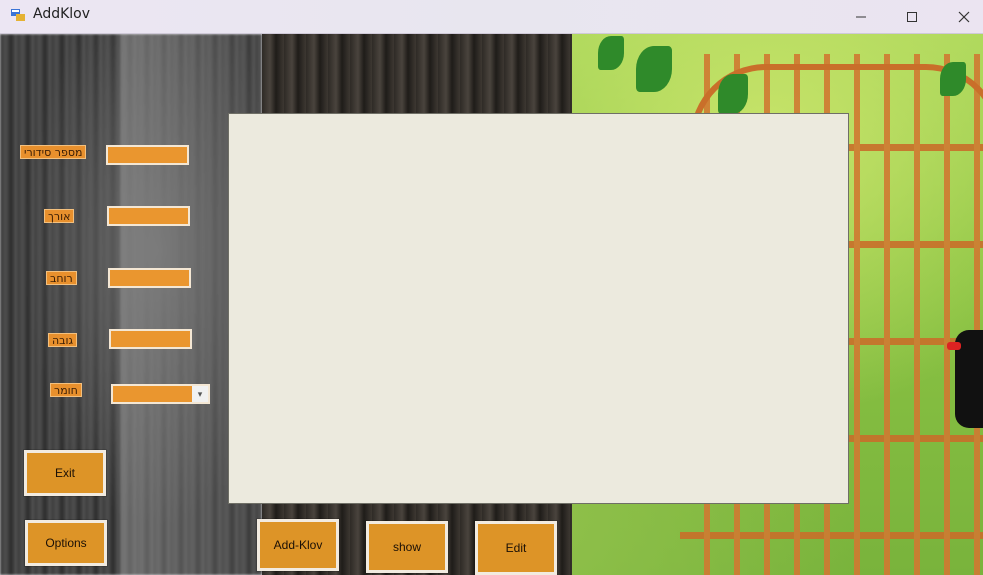  Describe the element at coordinates (147, 155) in the screenshot. I see `serial-number-input` at that location.